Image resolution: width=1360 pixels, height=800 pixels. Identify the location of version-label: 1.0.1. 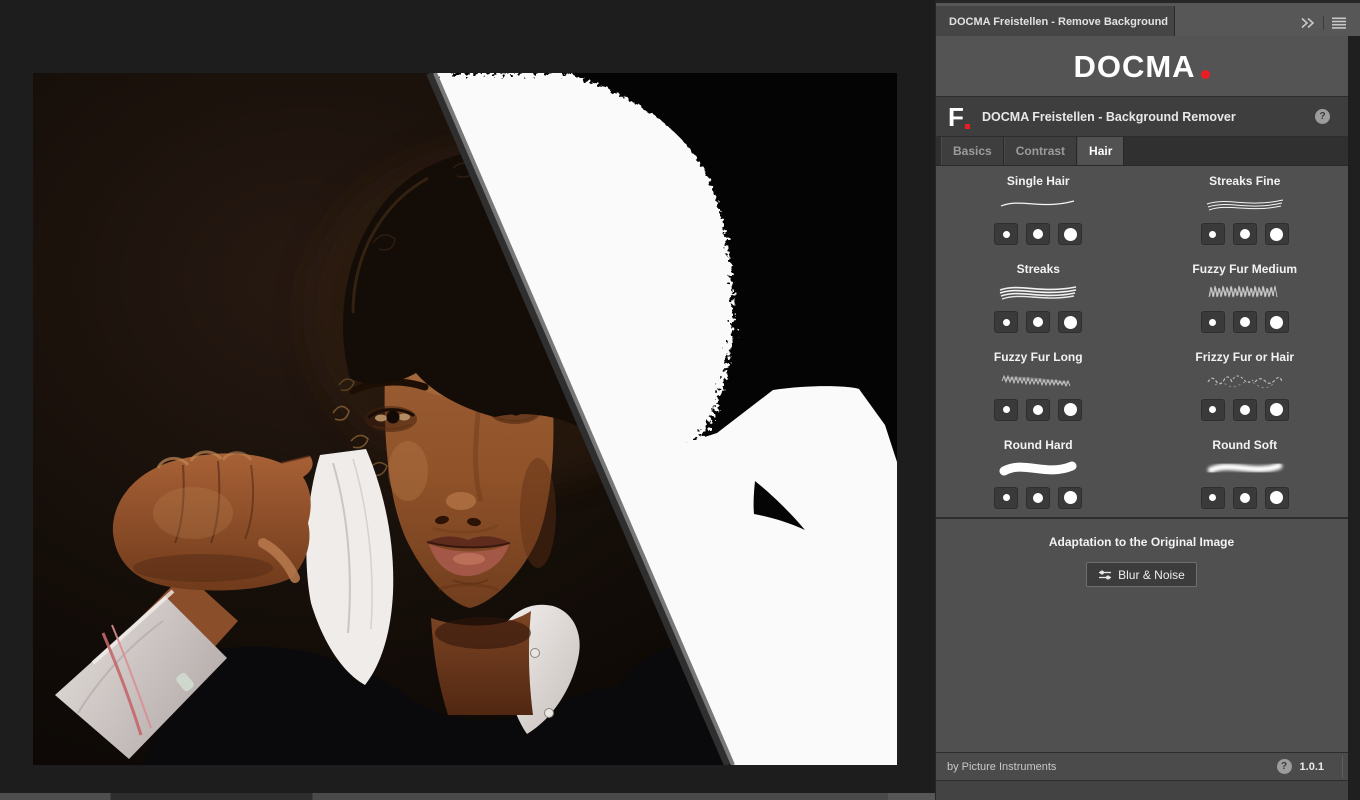
(1311, 766).